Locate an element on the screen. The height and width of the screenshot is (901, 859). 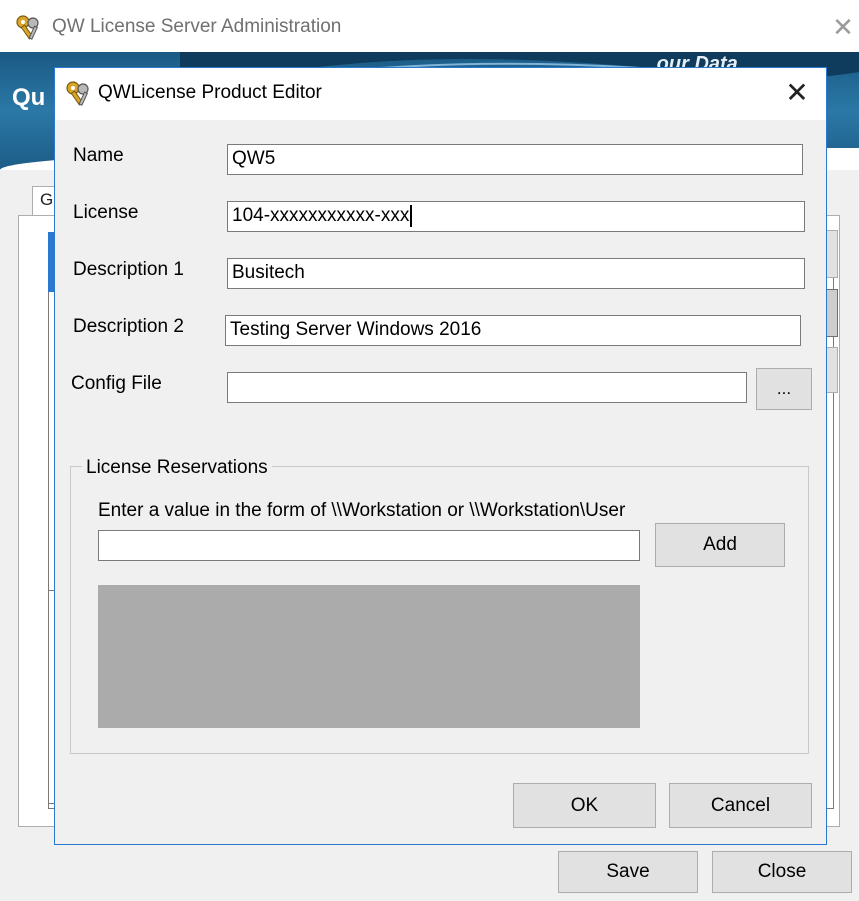
parent-close-icon: ✕ is located at coordinates (843, 27).